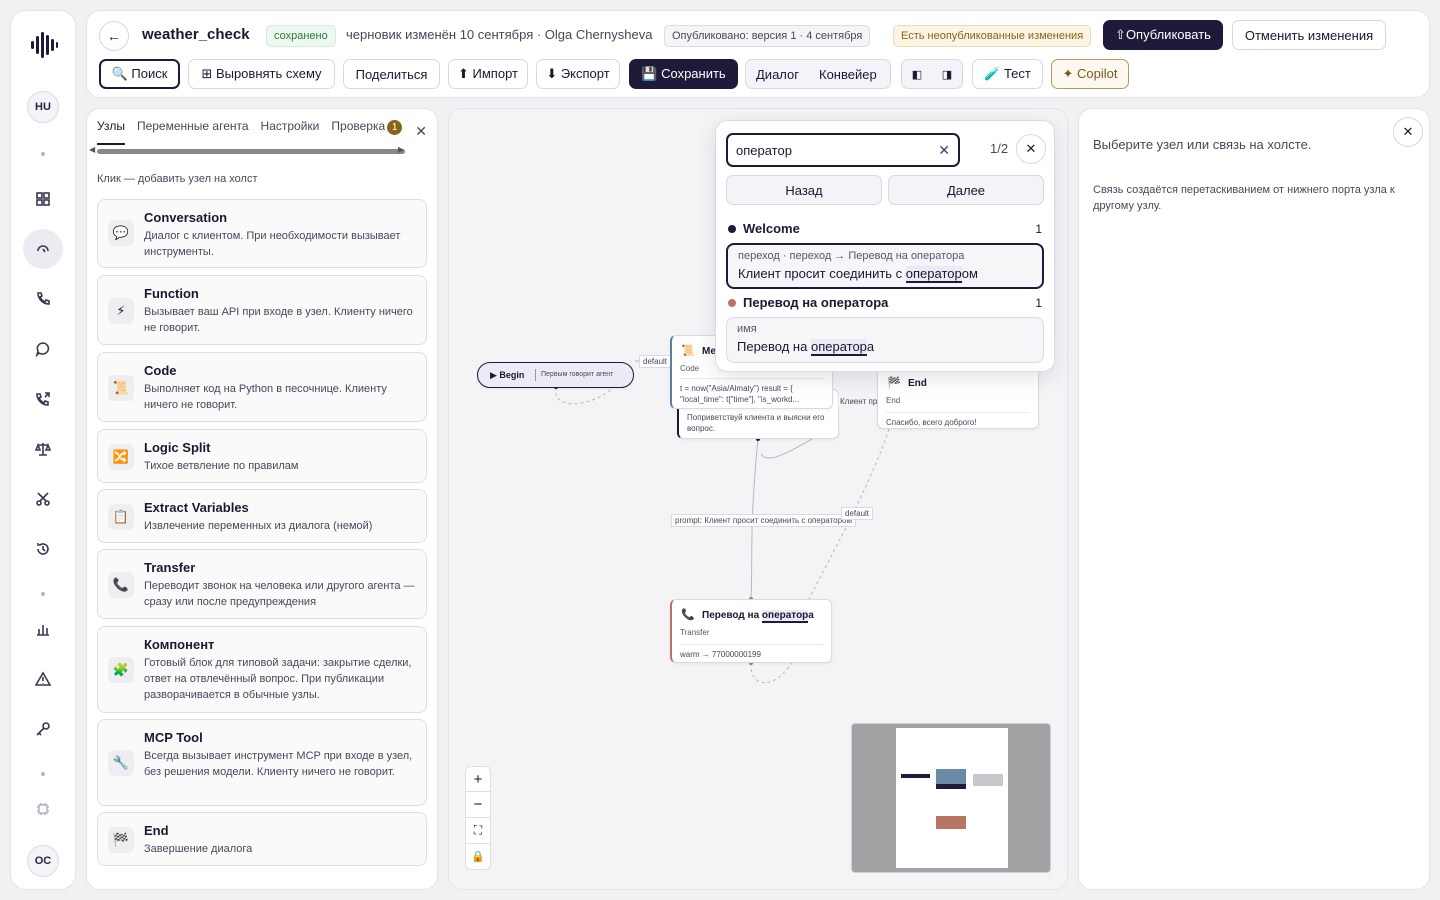  Describe the element at coordinates (139, 74) in the screenshot. I see `search-button: 🔍 Поиск` at that location.